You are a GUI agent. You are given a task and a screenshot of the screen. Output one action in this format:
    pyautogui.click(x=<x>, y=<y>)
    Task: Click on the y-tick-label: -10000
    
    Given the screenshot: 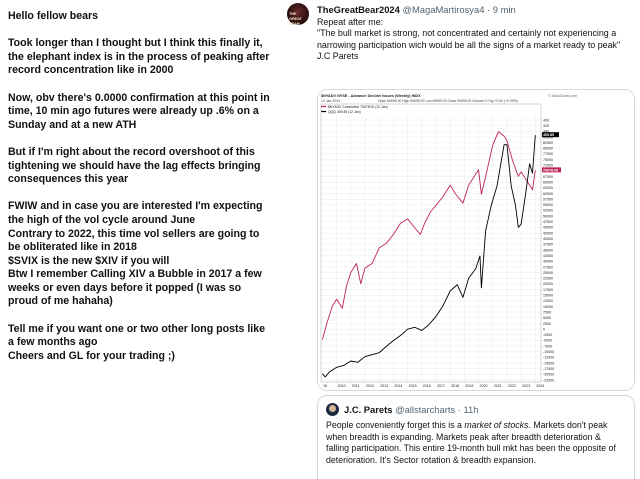 What is the action you would take?
    pyautogui.click(x=548, y=352)
    